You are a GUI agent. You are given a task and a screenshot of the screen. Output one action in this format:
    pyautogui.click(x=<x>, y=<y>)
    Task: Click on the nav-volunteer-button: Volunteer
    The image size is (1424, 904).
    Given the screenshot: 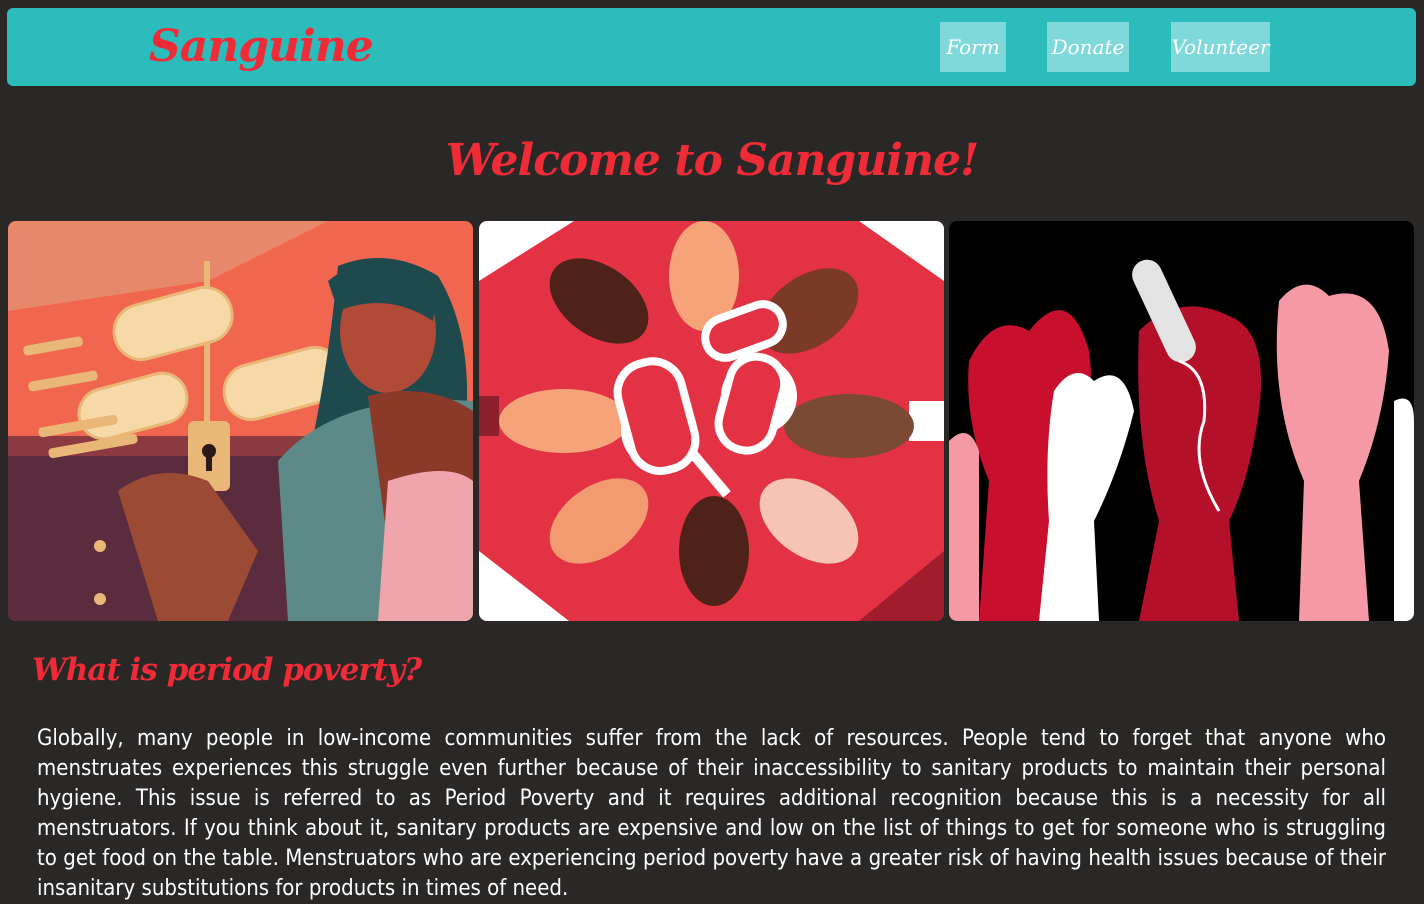 What is the action you would take?
    pyautogui.click(x=1220, y=47)
    